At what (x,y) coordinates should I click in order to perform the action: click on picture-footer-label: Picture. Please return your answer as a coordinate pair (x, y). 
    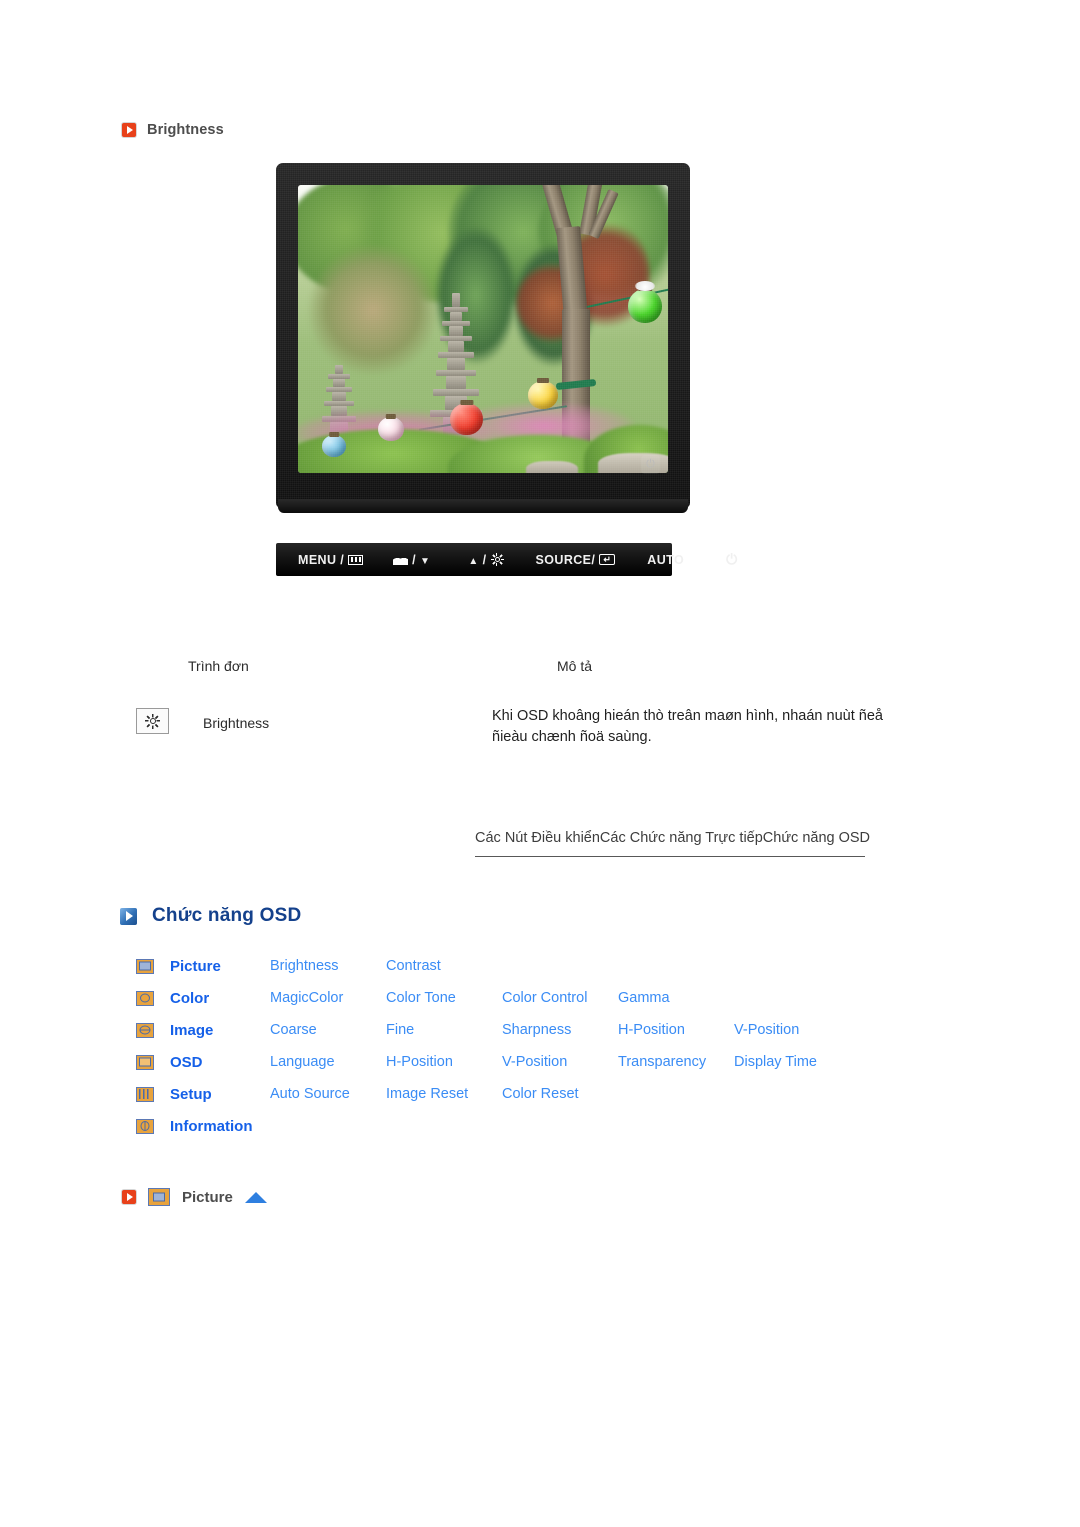
    Looking at the image, I should click on (207, 1197).